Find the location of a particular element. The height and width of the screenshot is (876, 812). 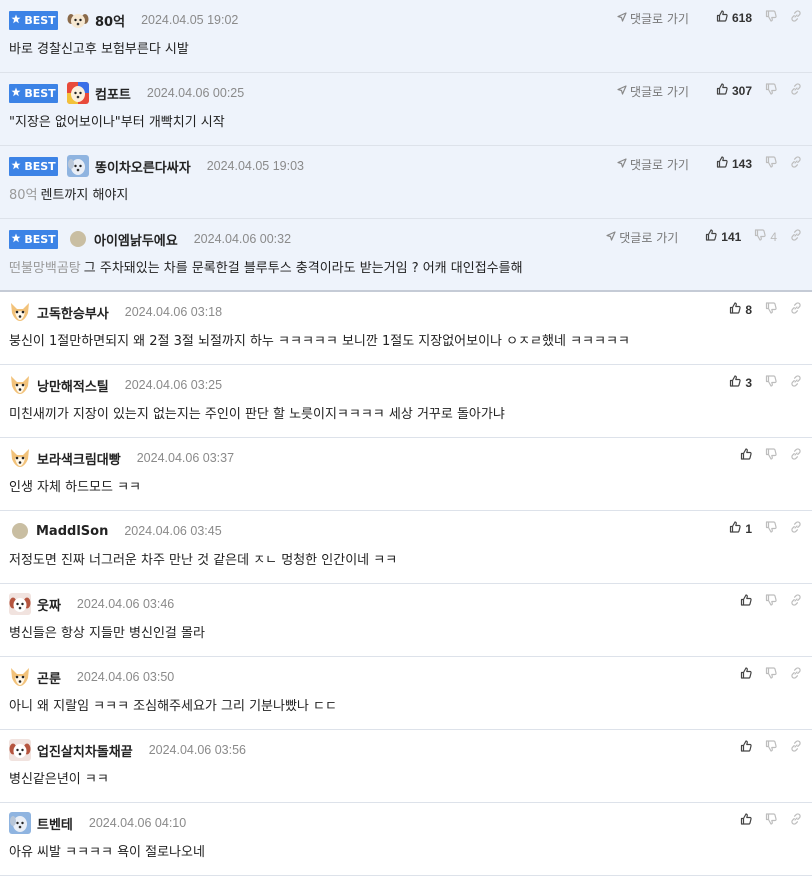

nickname: 고독한승부사 is located at coordinates (73, 312).